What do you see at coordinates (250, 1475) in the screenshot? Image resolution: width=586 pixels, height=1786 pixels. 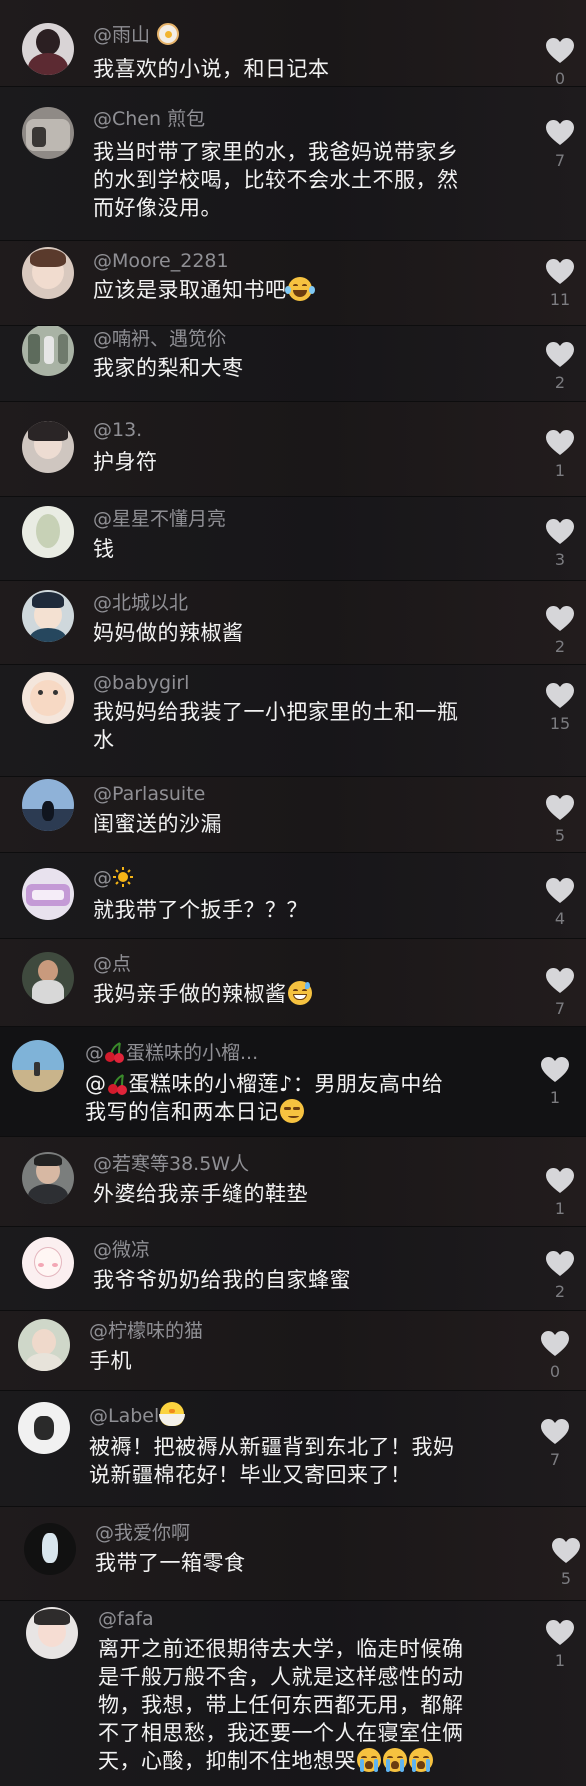 I see `comment-text: 说新疆棉花好！毕业又寄回来了！` at bounding box center [250, 1475].